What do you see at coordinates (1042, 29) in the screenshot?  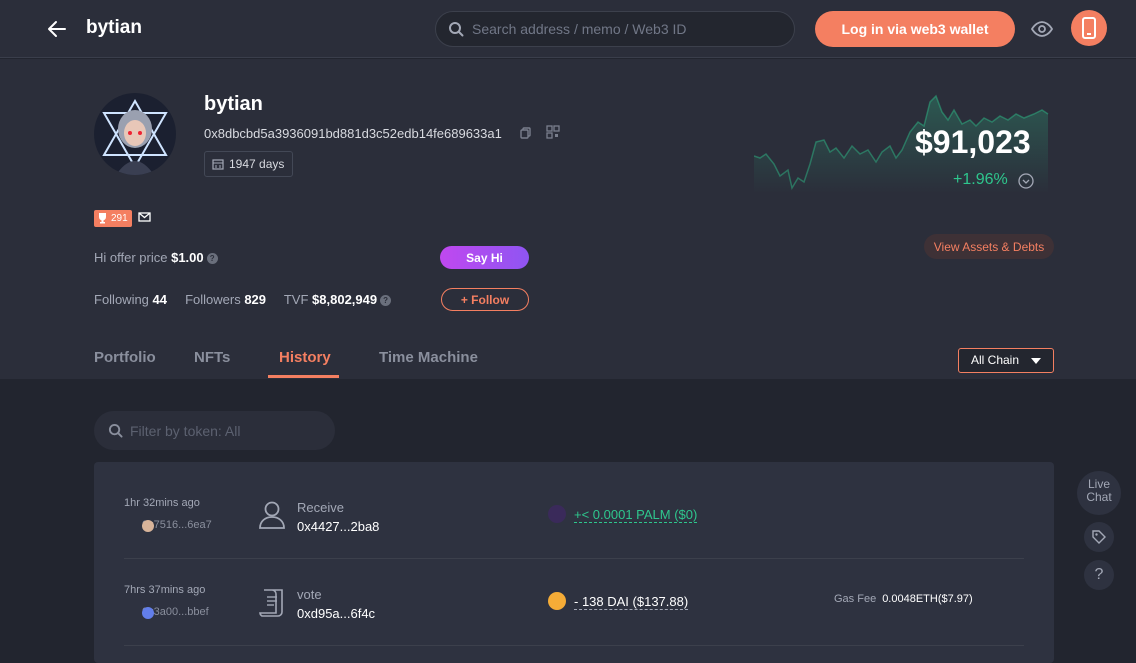 I see `eye-icon` at bounding box center [1042, 29].